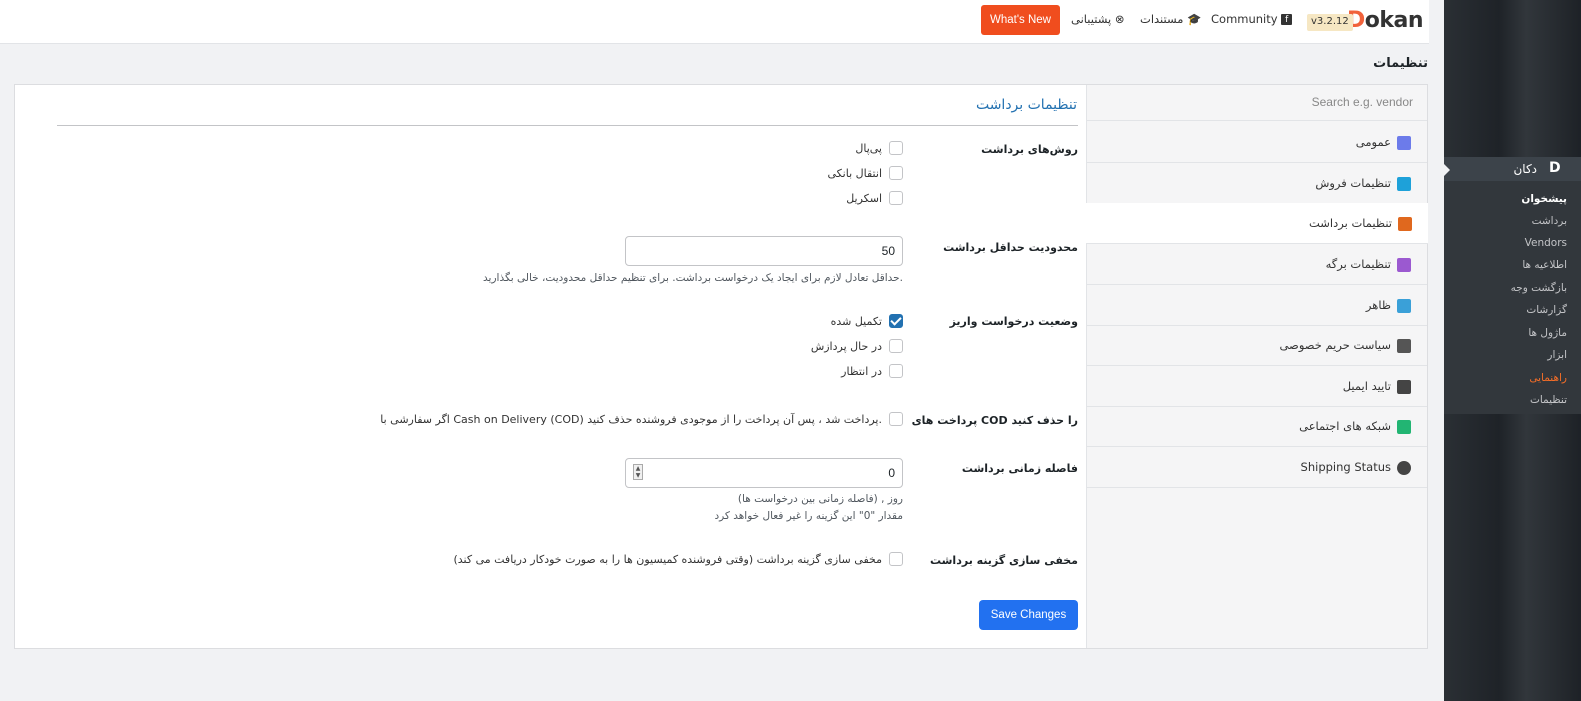 The height and width of the screenshot is (701, 1581). Describe the element at coordinates (1404, 426) in the screenshot. I see `network-icon` at that location.